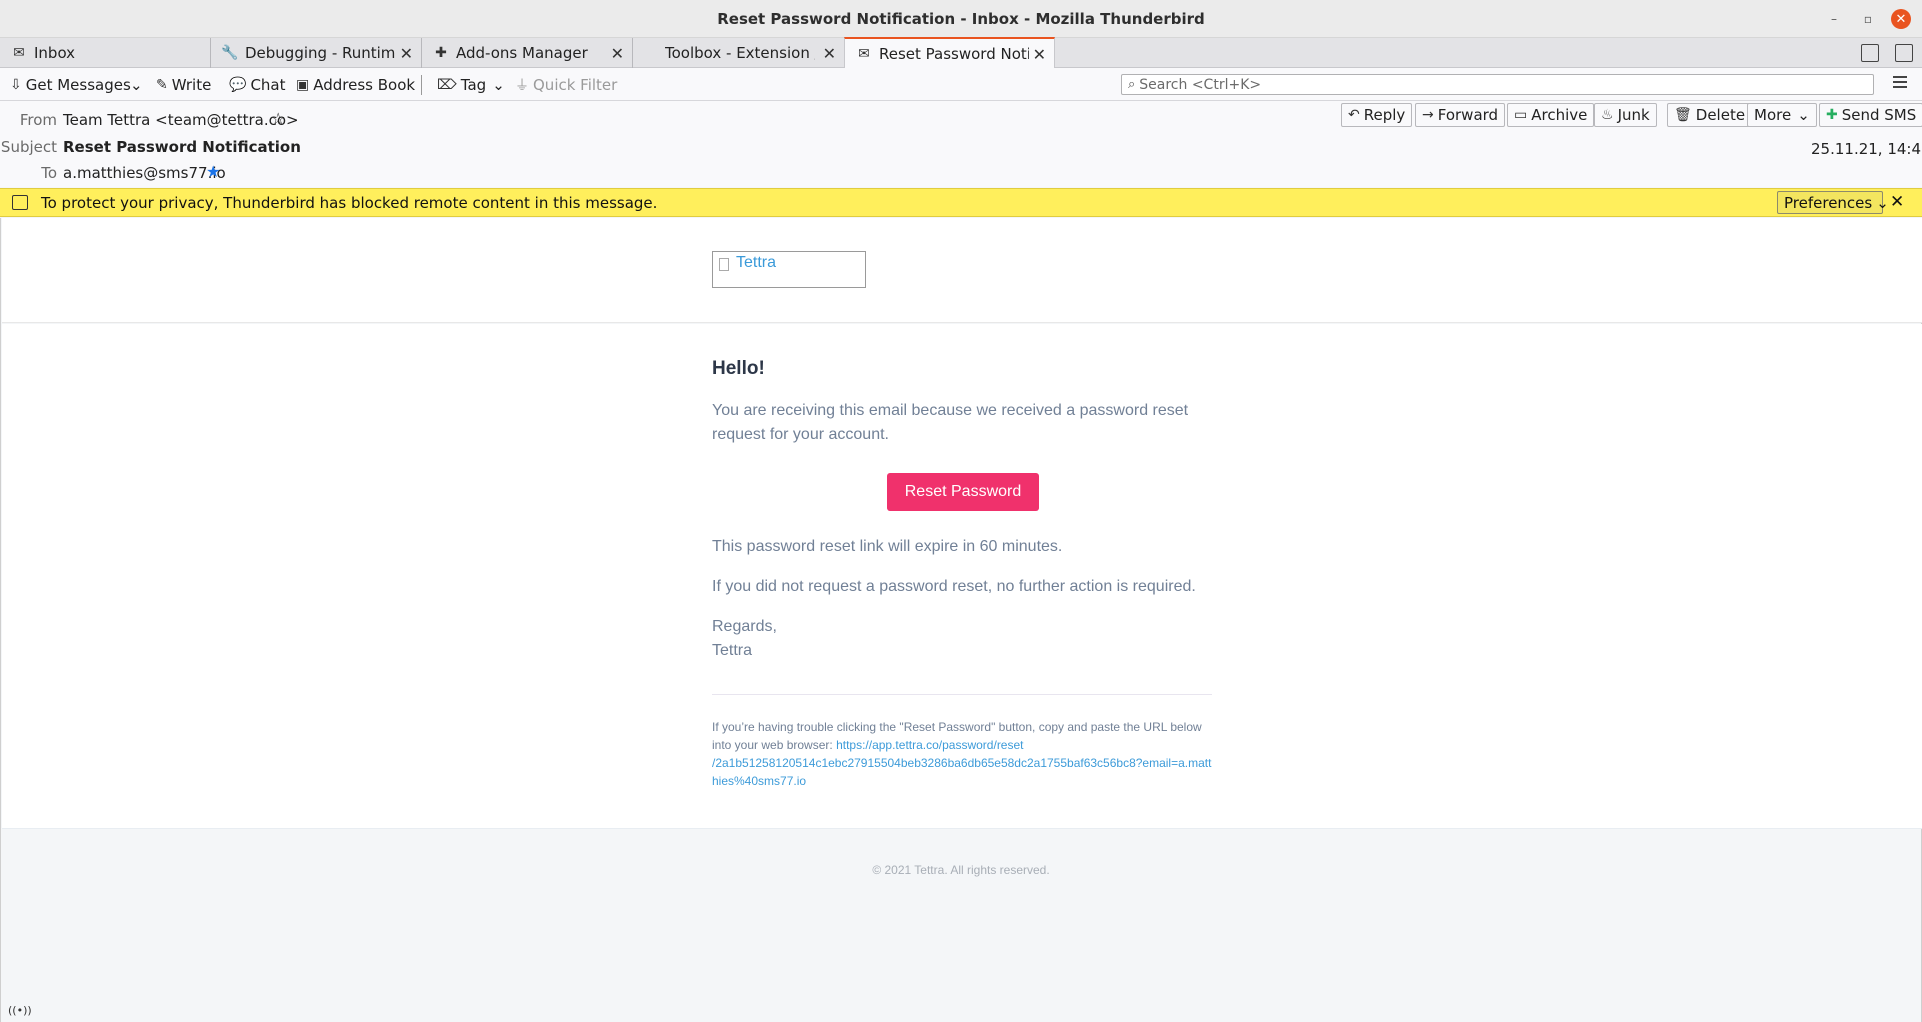 Image resolution: width=1922 pixels, height=1022 pixels. What do you see at coordinates (962, 781) in the screenshot?
I see `reset-url-link: hies%40sms77.io` at bounding box center [962, 781].